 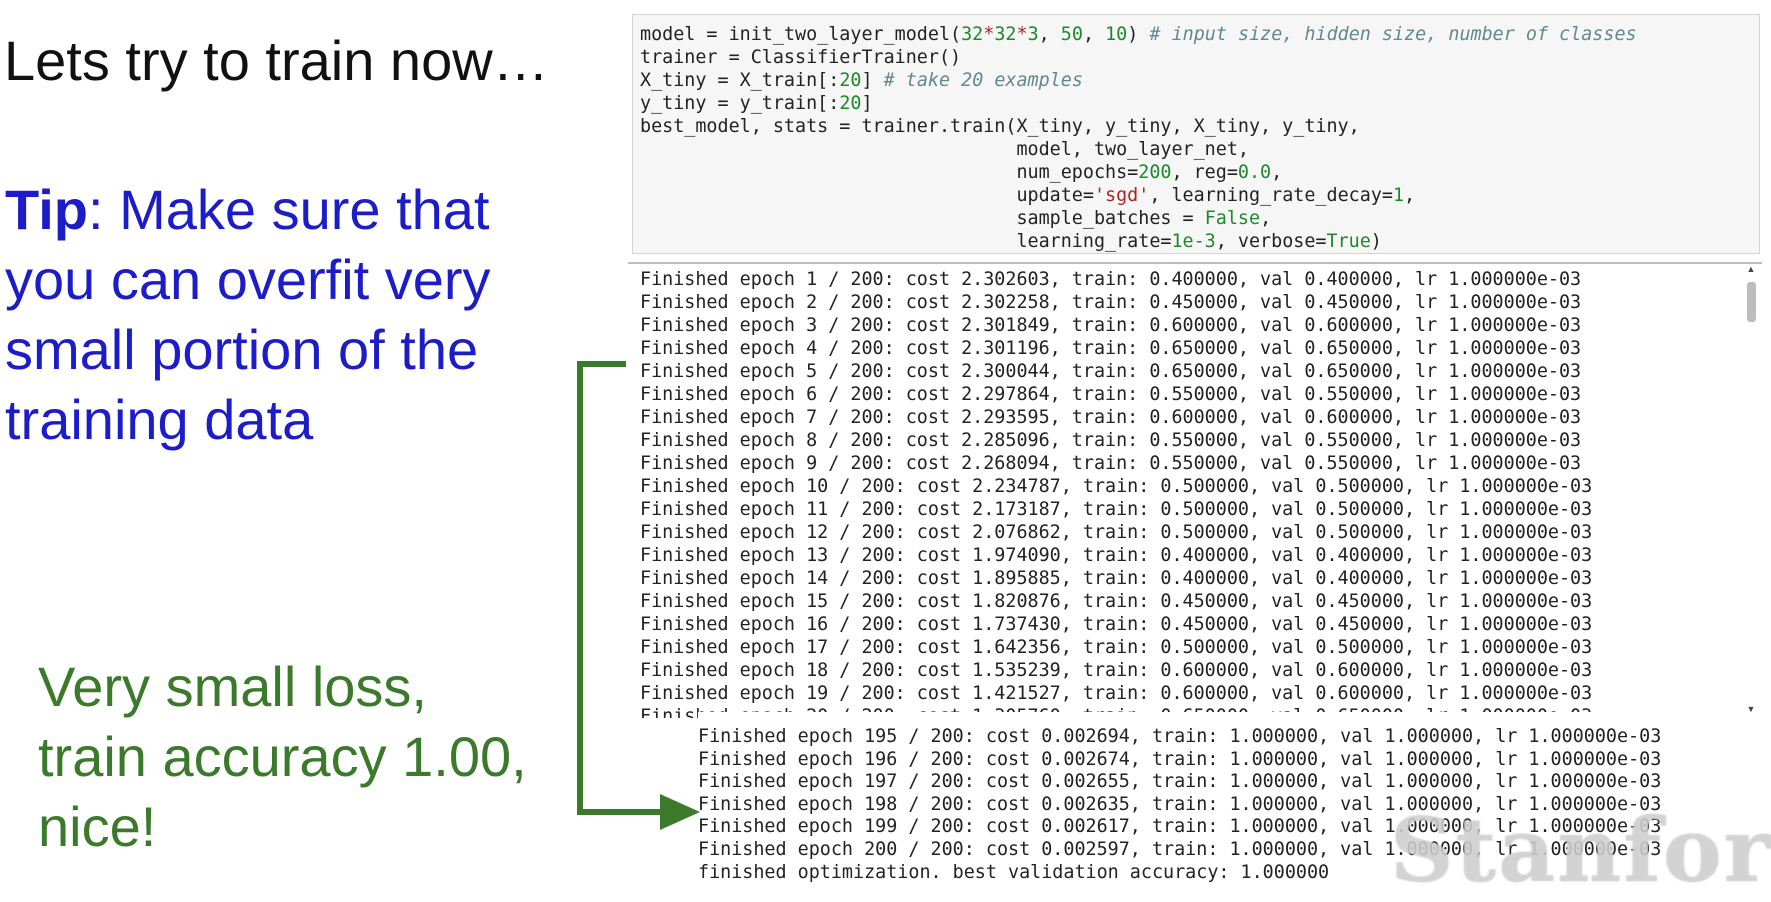 I want to click on code-line: sample_batches = False,, so click(x=956, y=218).